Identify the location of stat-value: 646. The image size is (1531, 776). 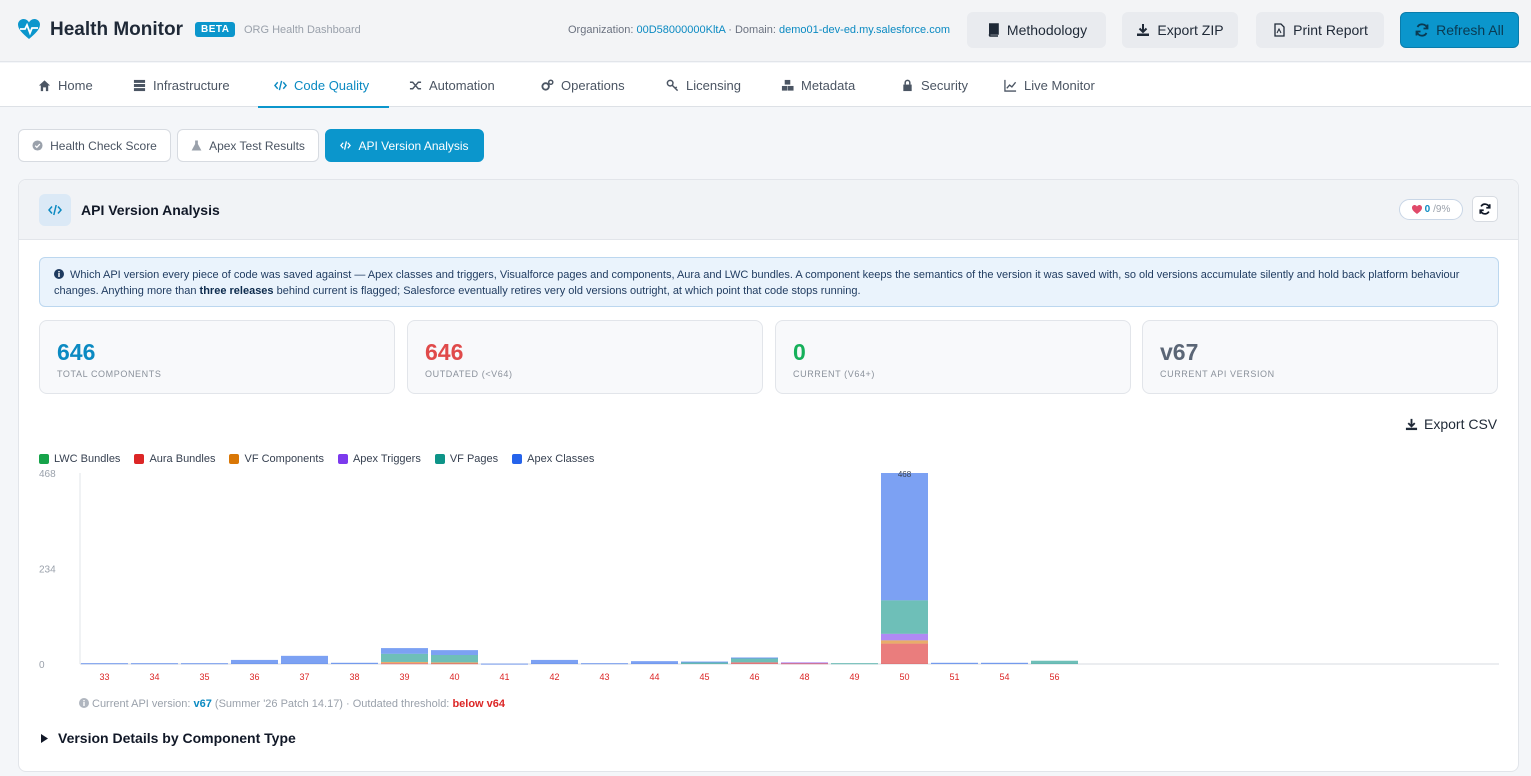
(76, 352).